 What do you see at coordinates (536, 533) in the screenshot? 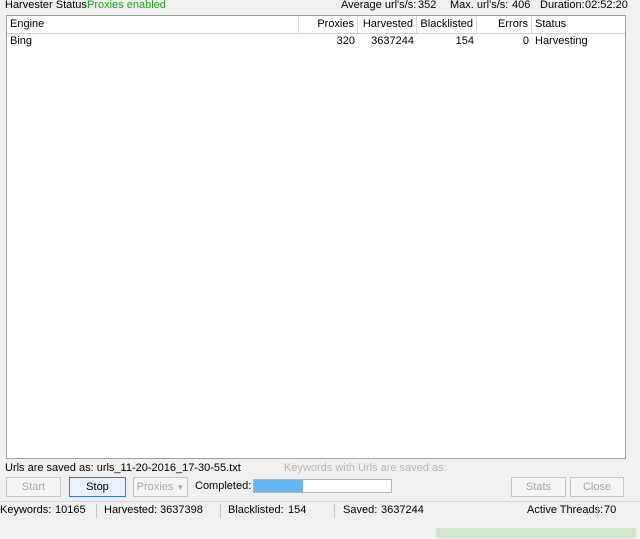
I see `blurred-overlay` at bounding box center [536, 533].